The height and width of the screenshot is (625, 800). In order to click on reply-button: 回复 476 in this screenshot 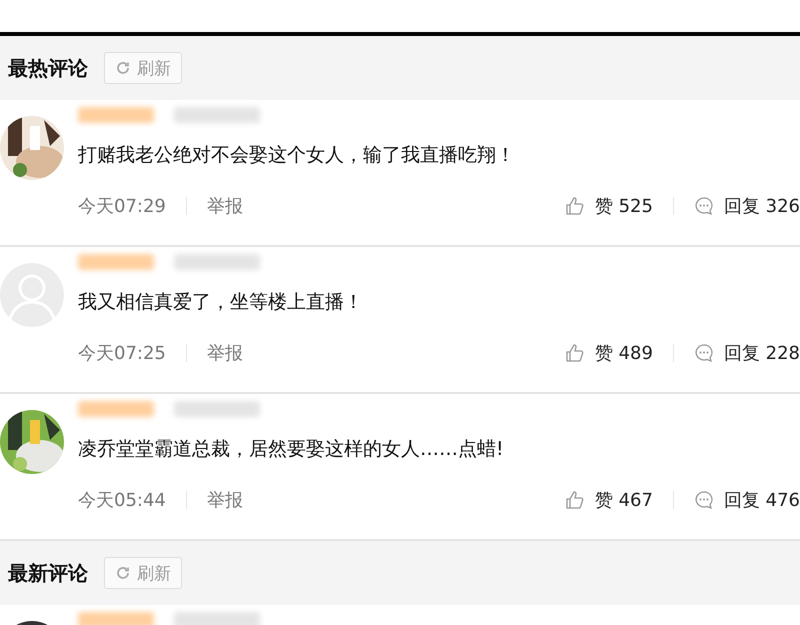, I will do `click(747, 500)`.